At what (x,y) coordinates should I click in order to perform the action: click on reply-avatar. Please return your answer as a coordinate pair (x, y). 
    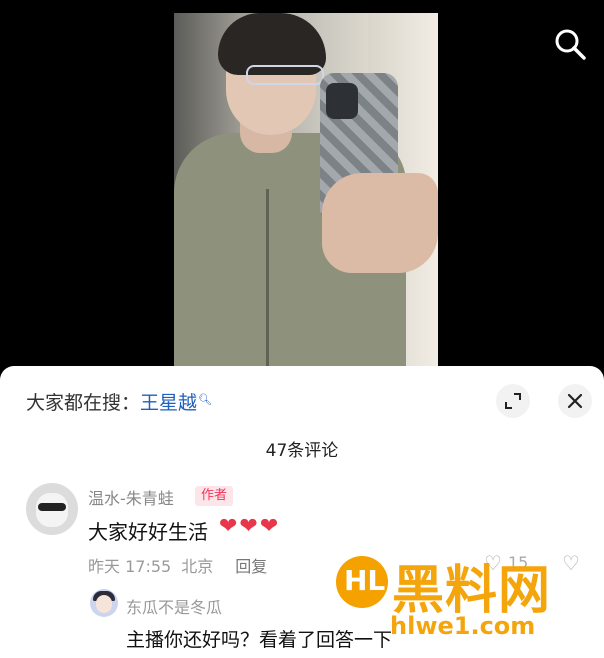
    Looking at the image, I should click on (104, 603).